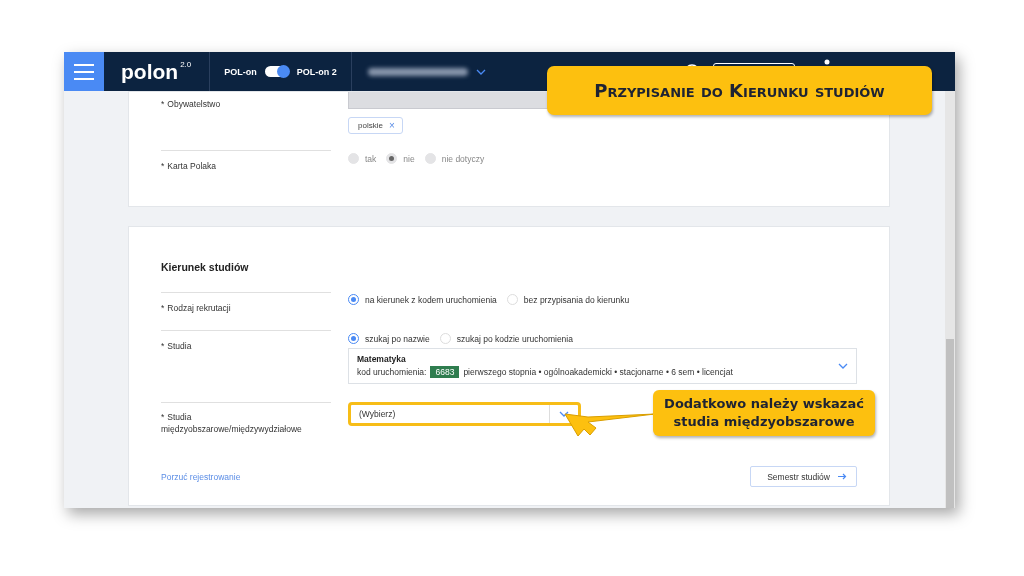  I want to click on code-badge: 6683, so click(445, 372).